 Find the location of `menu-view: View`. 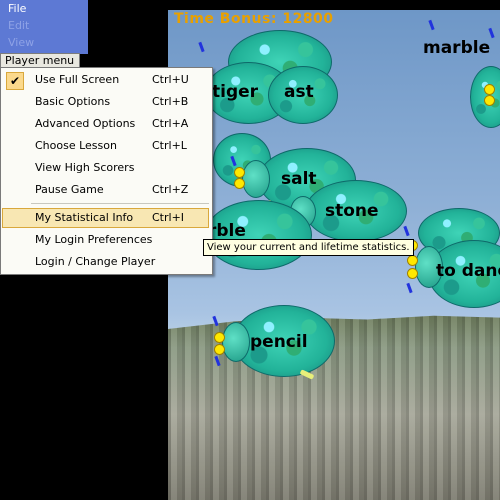

menu-view: View is located at coordinates (21, 43).